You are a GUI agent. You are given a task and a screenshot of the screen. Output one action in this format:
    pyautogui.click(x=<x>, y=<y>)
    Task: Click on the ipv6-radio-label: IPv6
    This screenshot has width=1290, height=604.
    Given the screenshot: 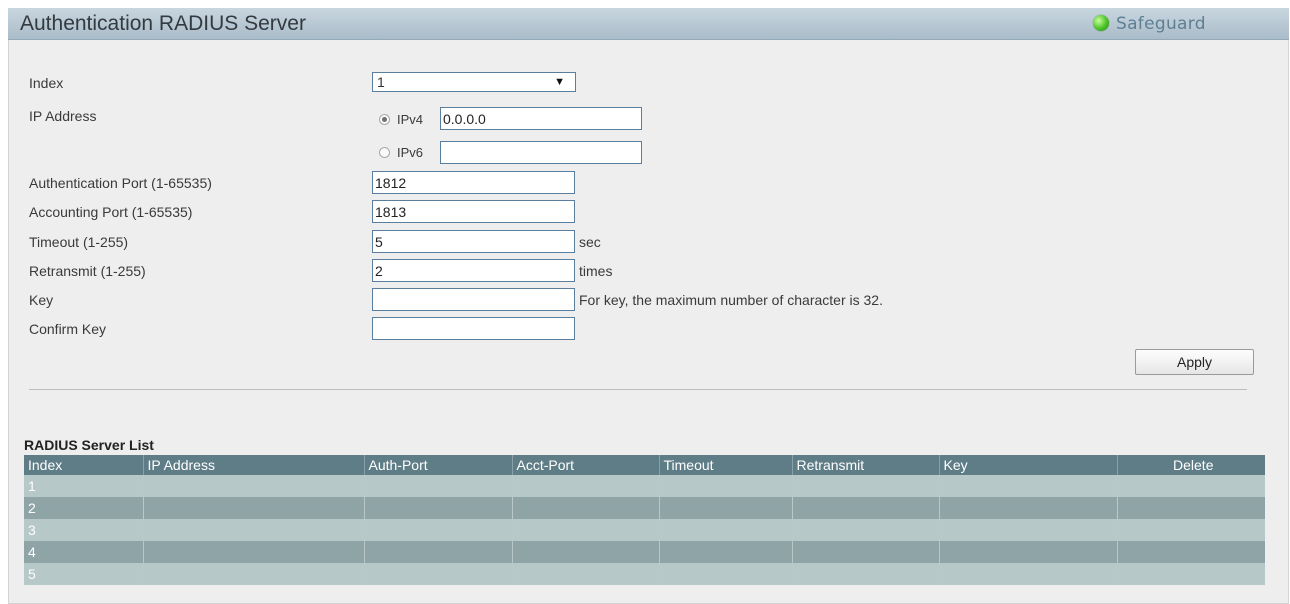 What is the action you would take?
    pyautogui.click(x=410, y=152)
    